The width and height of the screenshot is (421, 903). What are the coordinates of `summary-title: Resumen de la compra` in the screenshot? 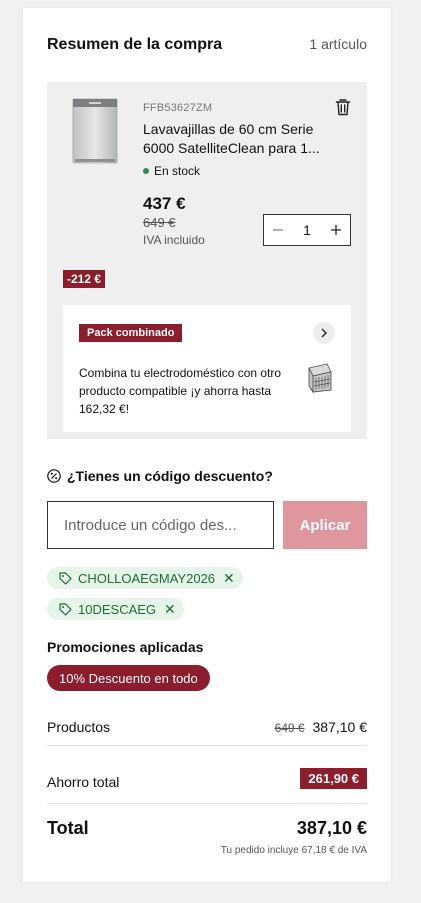 It's located at (135, 44).